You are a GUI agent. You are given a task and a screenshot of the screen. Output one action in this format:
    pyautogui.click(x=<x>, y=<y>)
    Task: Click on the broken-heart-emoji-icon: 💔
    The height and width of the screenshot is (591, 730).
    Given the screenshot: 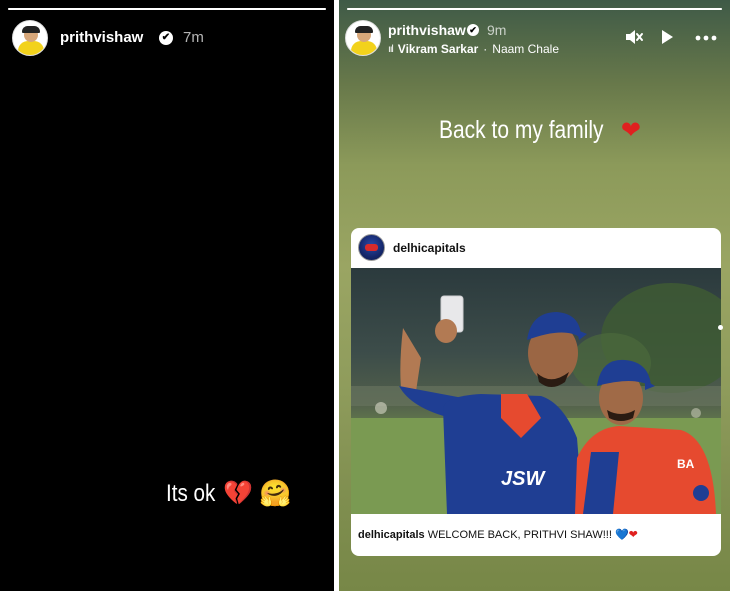 What is the action you would take?
    pyautogui.click(x=238, y=493)
    